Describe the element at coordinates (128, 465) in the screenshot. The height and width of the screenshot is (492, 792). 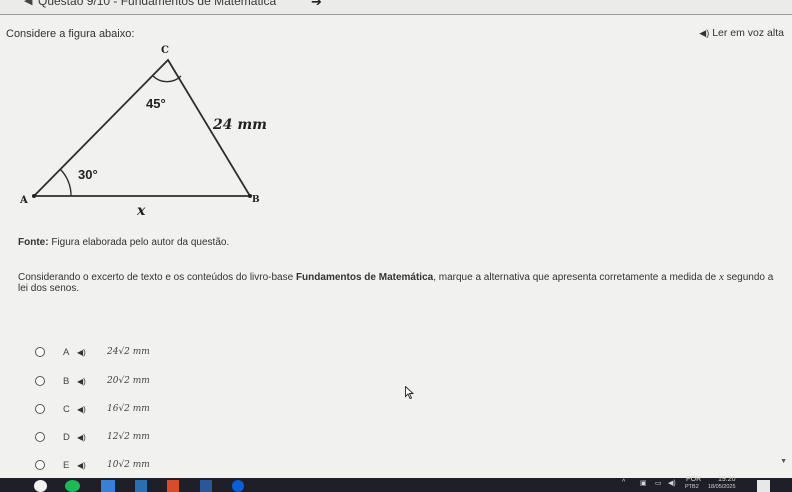
I see `option-e-value: 10√2 mm` at that location.